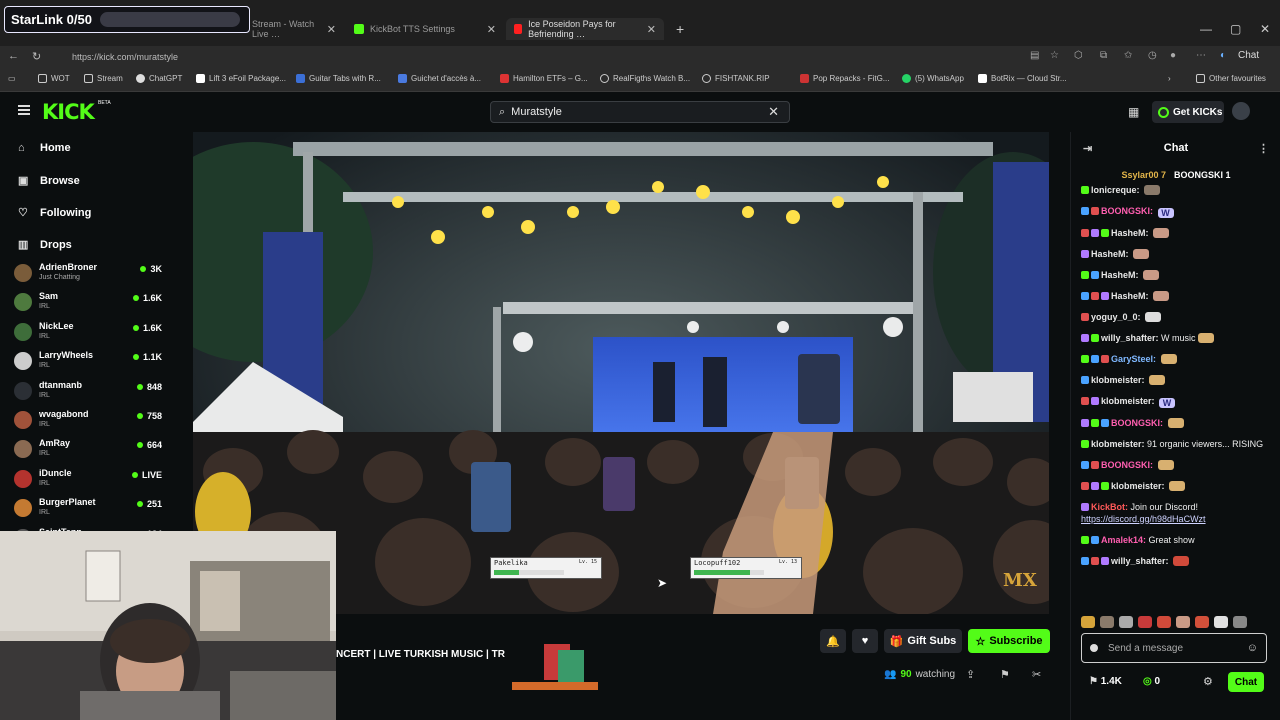  What do you see at coordinates (833, 641) in the screenshot?
I see `notification-bell-button: 🔔` at bounding box center [833, 641].